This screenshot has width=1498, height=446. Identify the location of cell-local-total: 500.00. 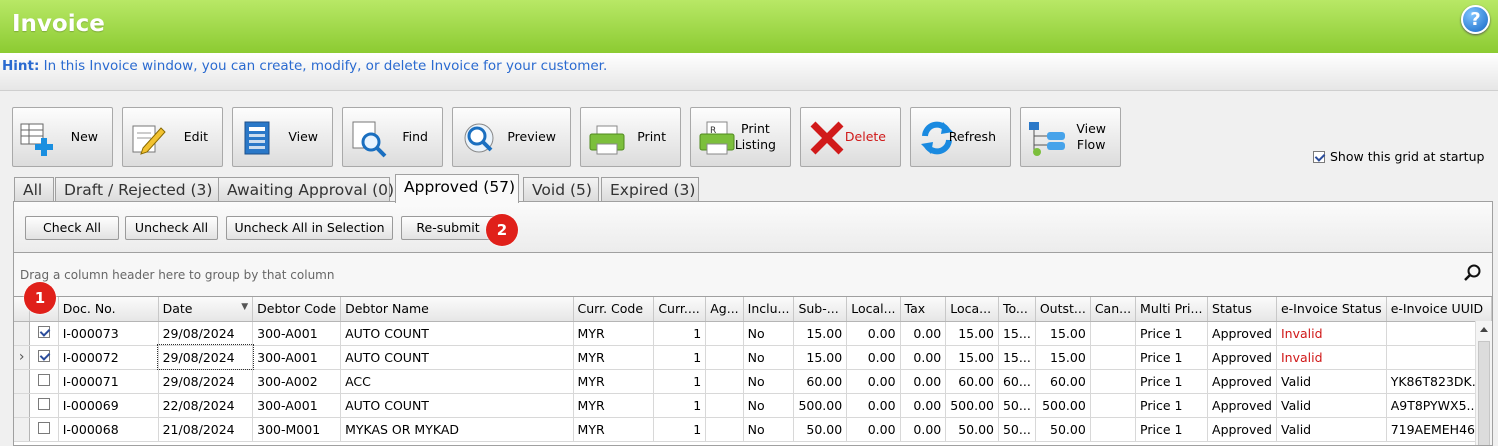
(972, 405).